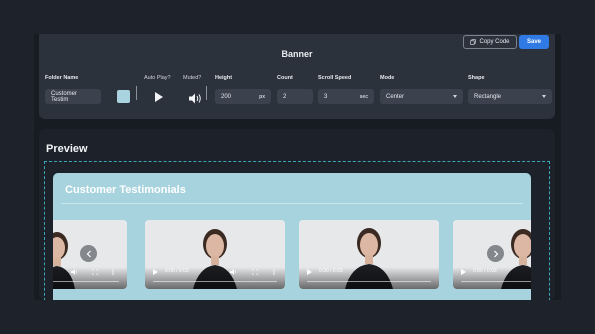 The height and width of the screenshot is (334, 595). What do you see at coordinates (335, 78) in the screenshot?
I see `scroll-speed-label: Scroll Speed` at bounding box center [335, 78].